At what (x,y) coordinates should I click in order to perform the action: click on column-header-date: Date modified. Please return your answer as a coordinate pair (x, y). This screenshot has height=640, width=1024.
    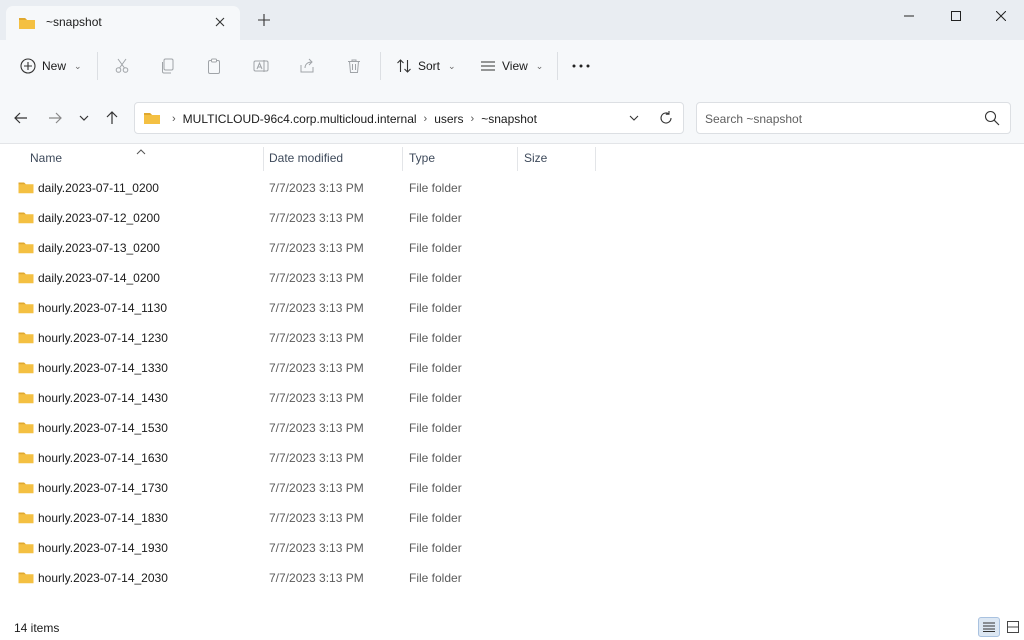
    Looking at the image, I should click on (306, 158).